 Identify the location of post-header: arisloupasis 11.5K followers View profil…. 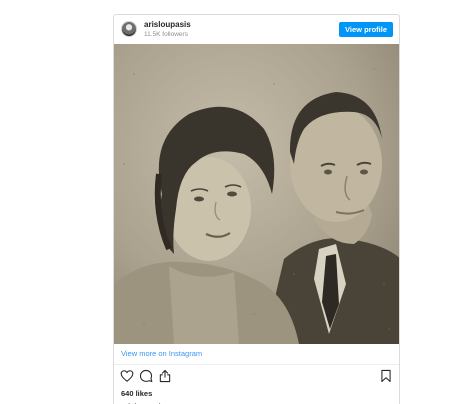
(256, 29).